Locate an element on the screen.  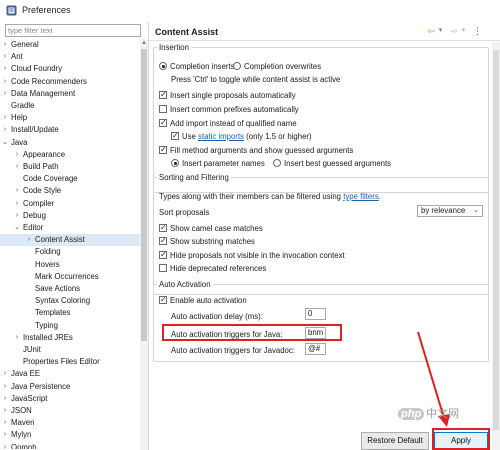
tree-item-help: › Help is located at coordinates (70, 118).